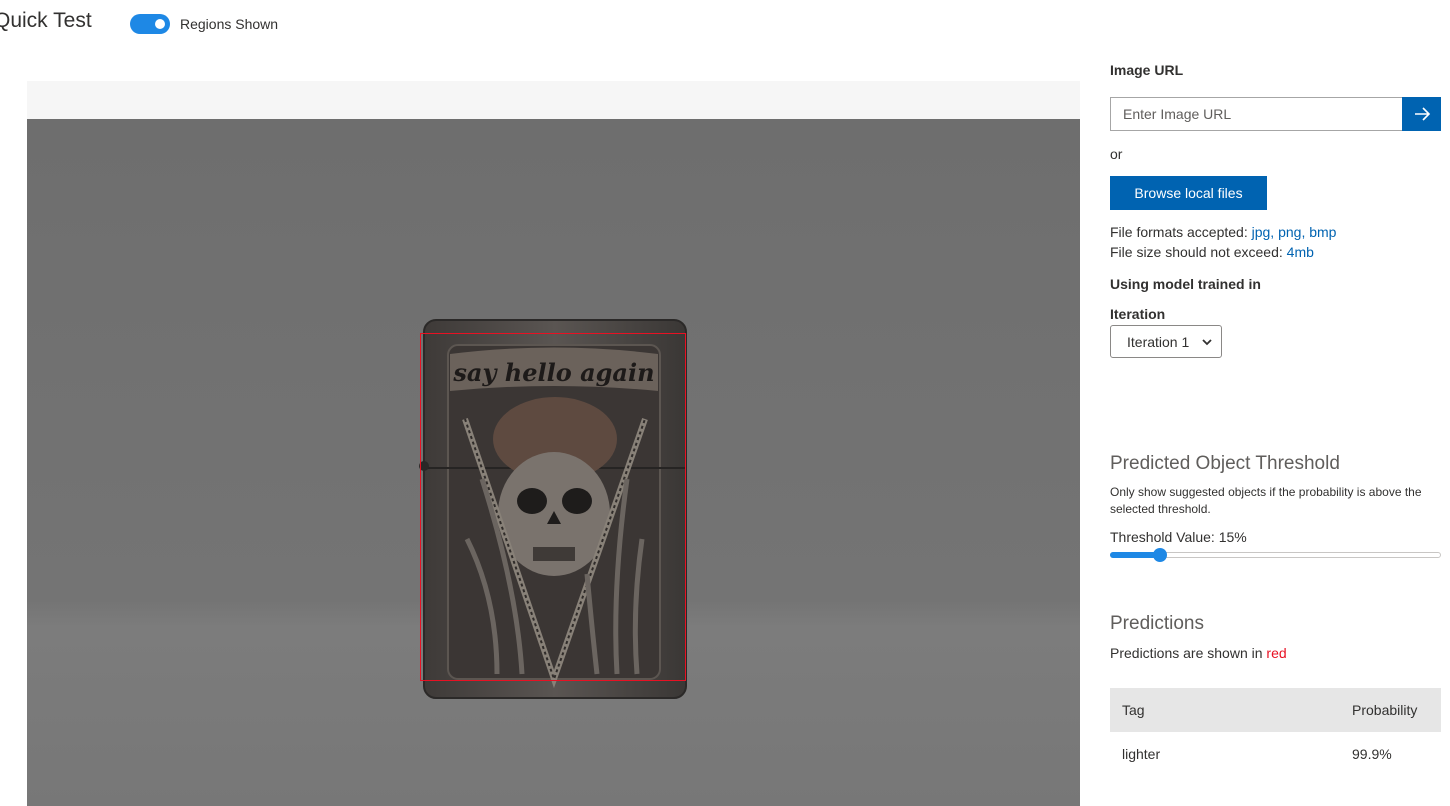 Image resolution: width=1450 pixels, height=806 pixels. Describe the element at coordinates (1157, 623) in the screenshot. I see `predictions-title: Predictions` at that location.